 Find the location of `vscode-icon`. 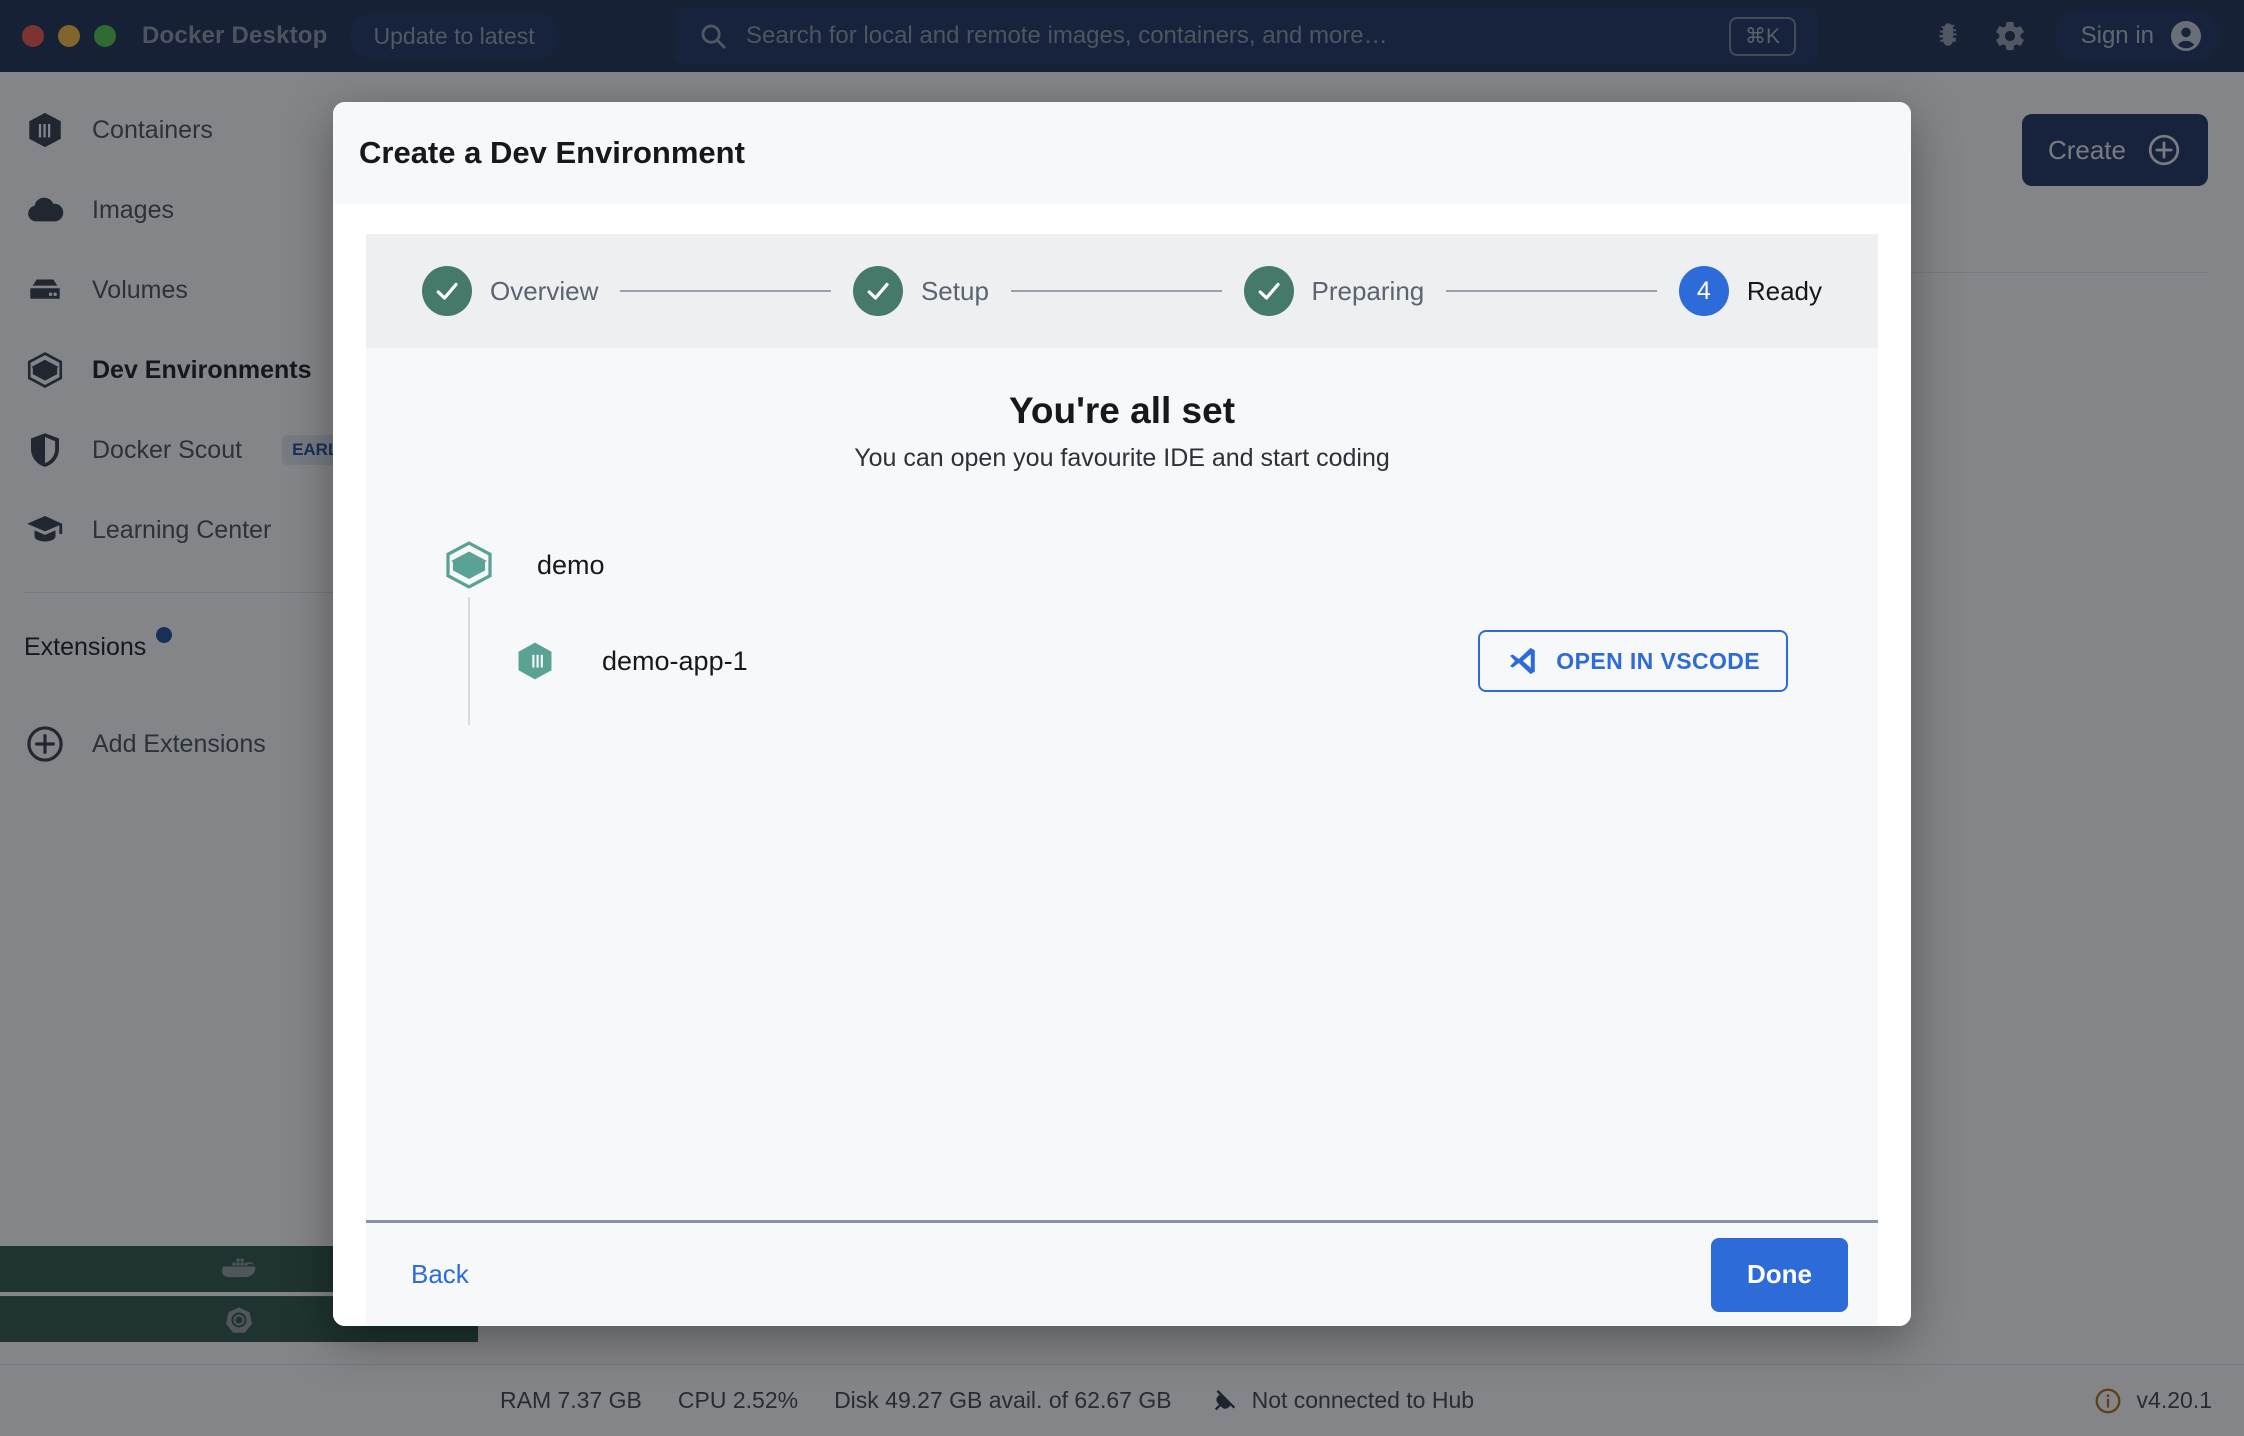

vscode-icon is located at coordinates (1523, 661).